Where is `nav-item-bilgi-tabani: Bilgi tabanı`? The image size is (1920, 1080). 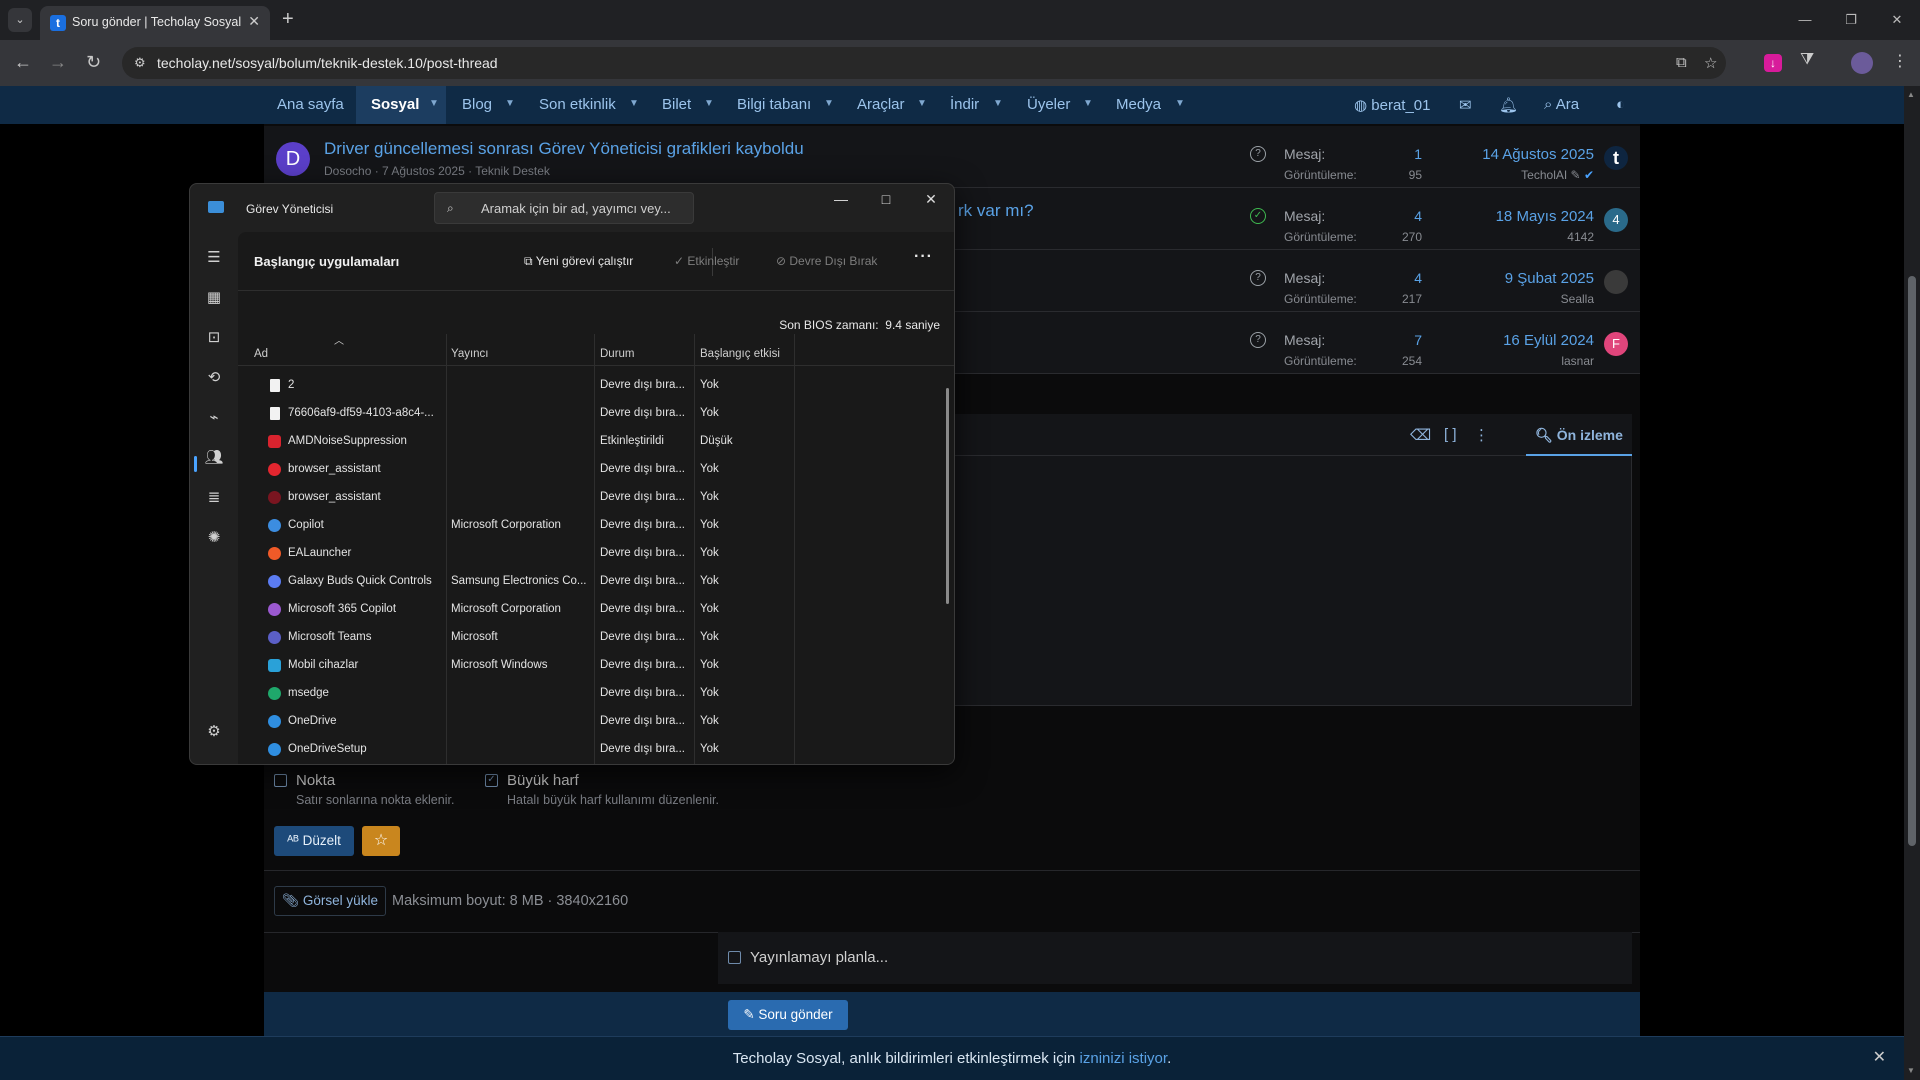 nav-item-bilgi-tabani: Bilgi tabanı is located at coordinates (774, 104).